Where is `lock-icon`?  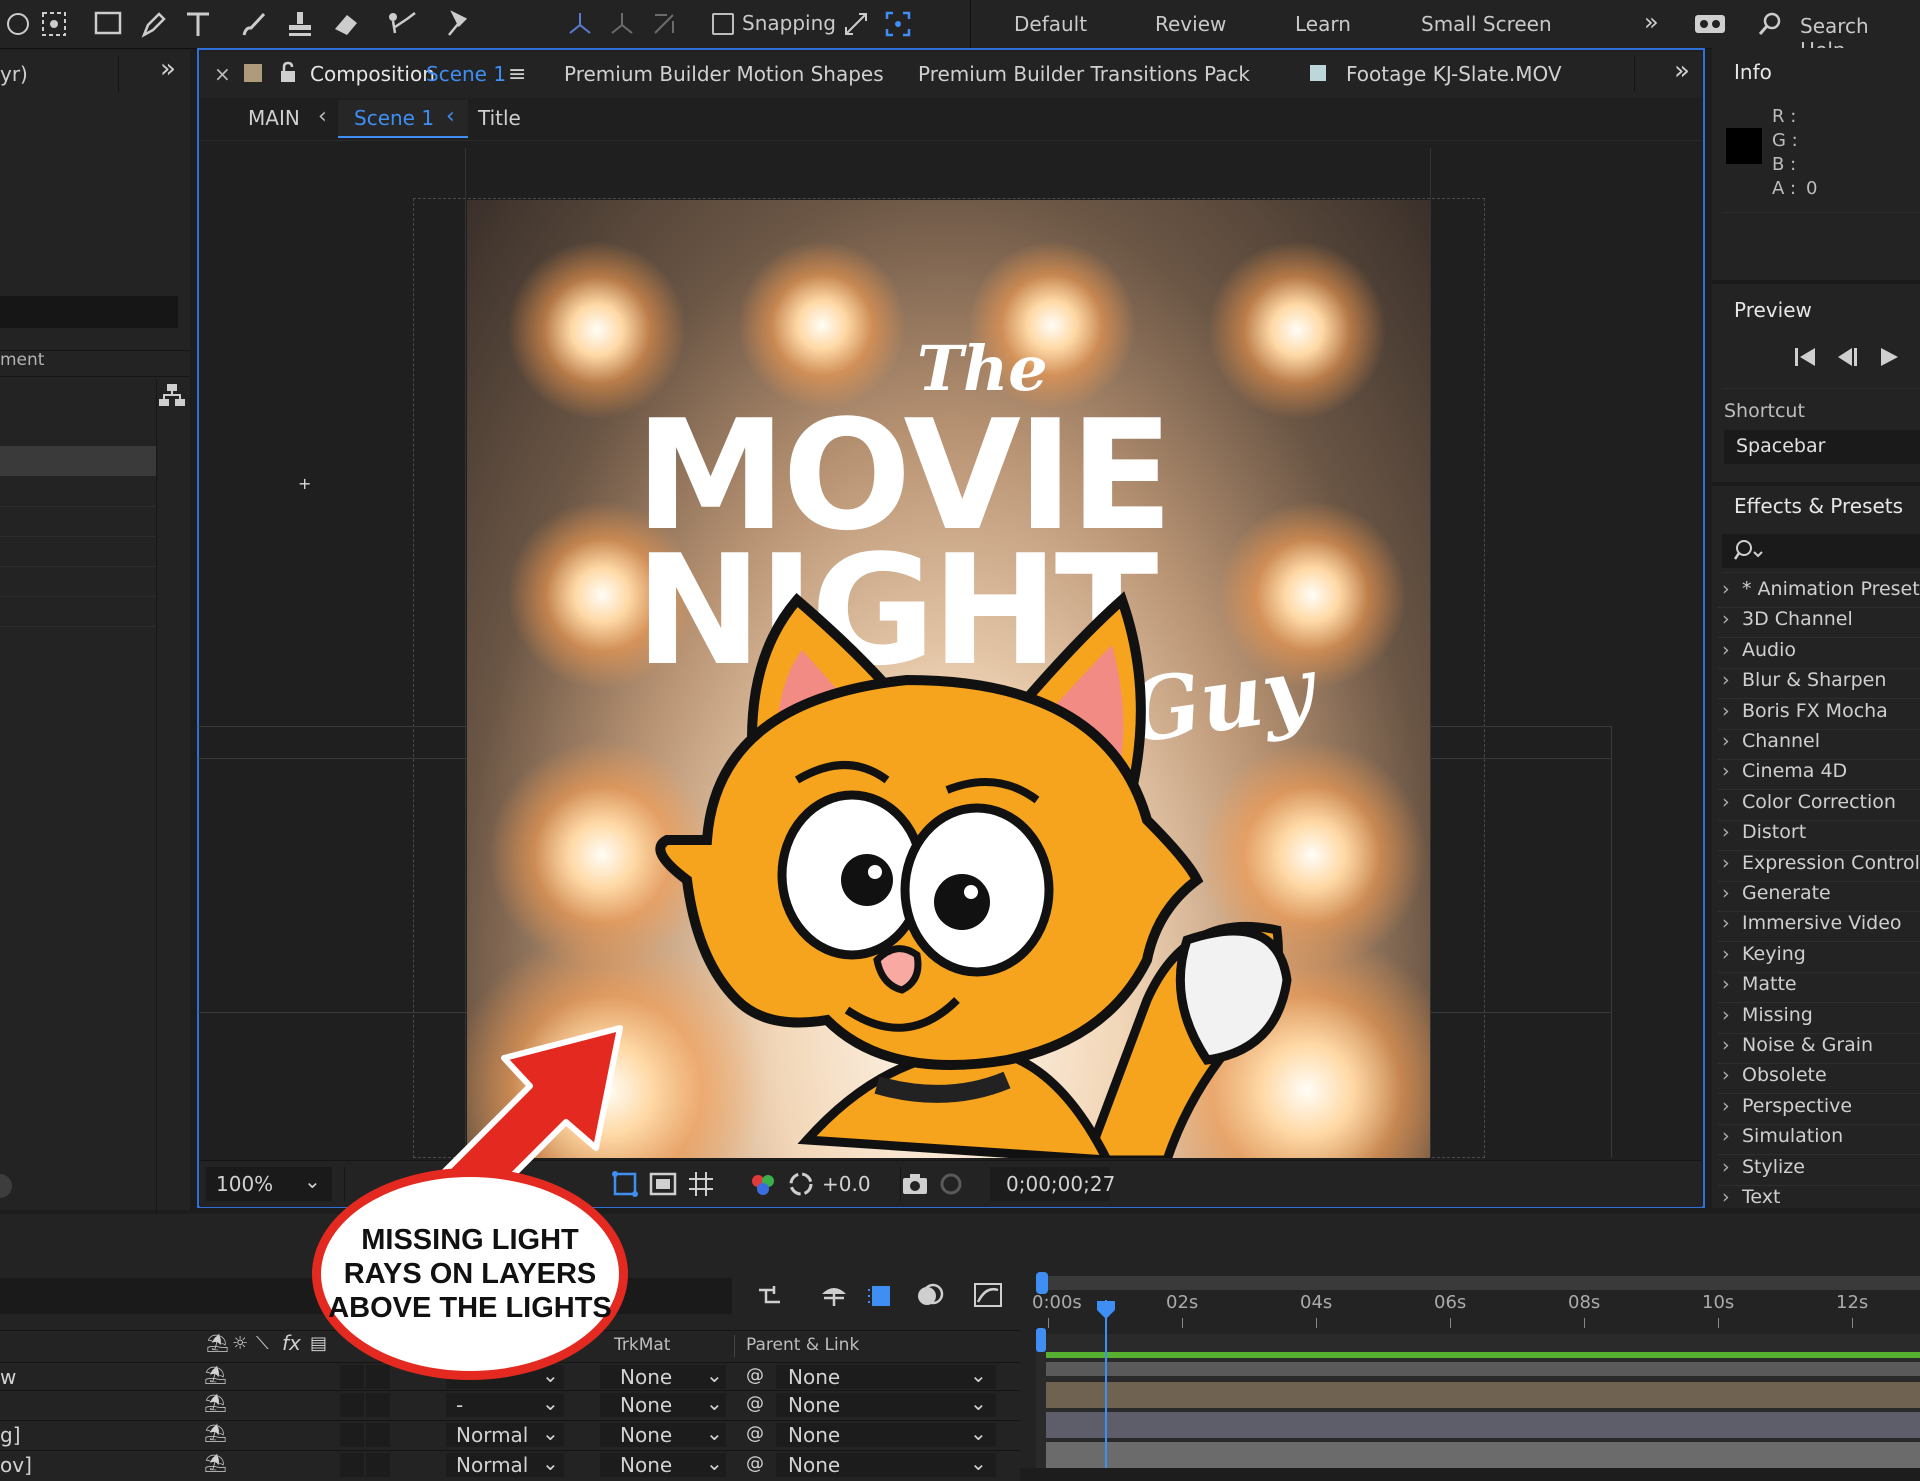 lock-icon is located at coordinates (288, 74).